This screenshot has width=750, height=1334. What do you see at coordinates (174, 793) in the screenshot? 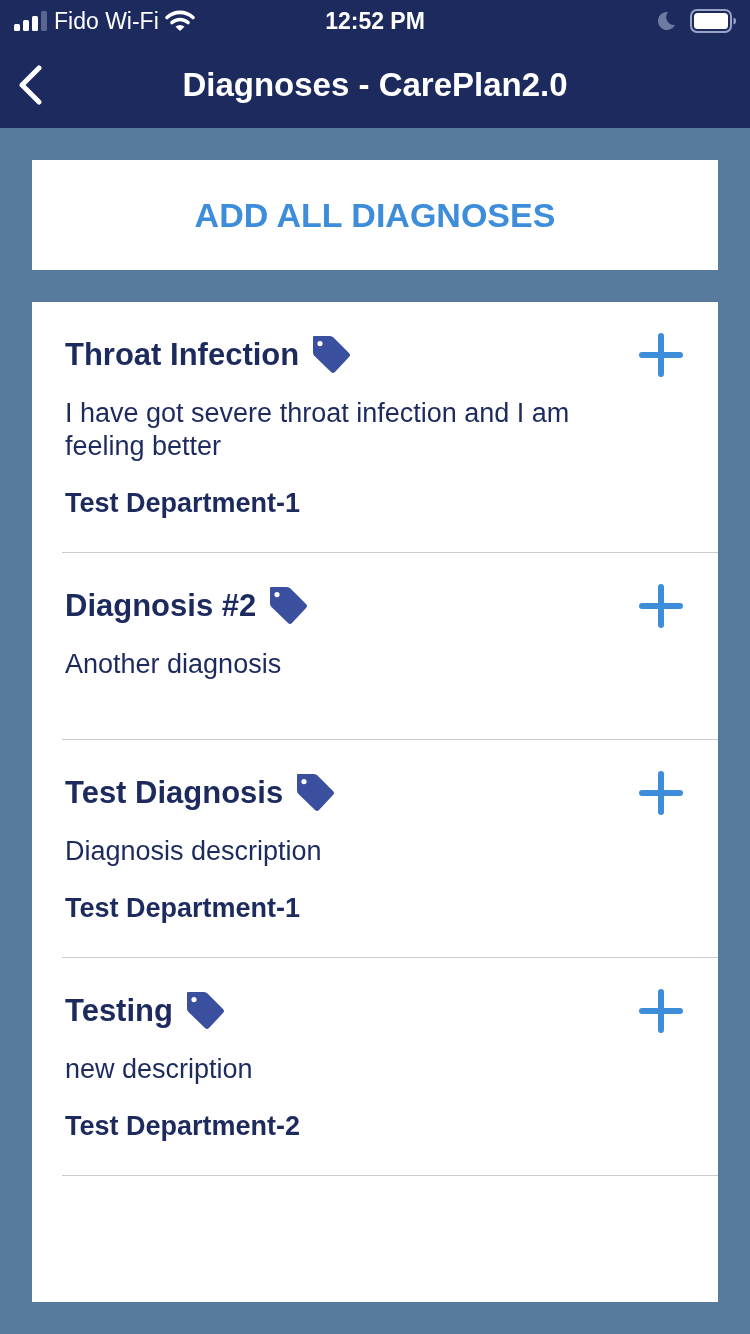
I see `diagnosis-title: Test Diagnosis` at bounding box center [174, 793].